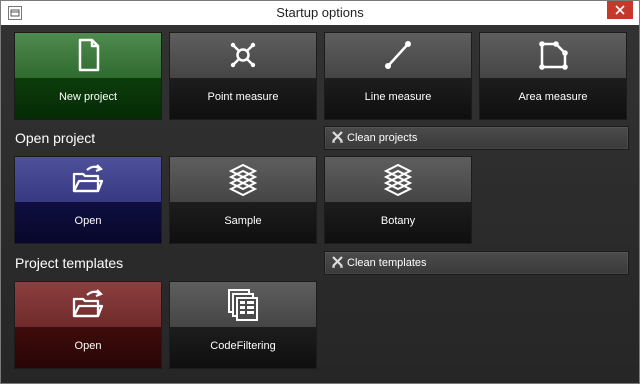 The image size is (640, 384). What do you see at coordinates (243, 55) in the screenshot?
I see `point-measure-icon` at bounding box center [243, 55].